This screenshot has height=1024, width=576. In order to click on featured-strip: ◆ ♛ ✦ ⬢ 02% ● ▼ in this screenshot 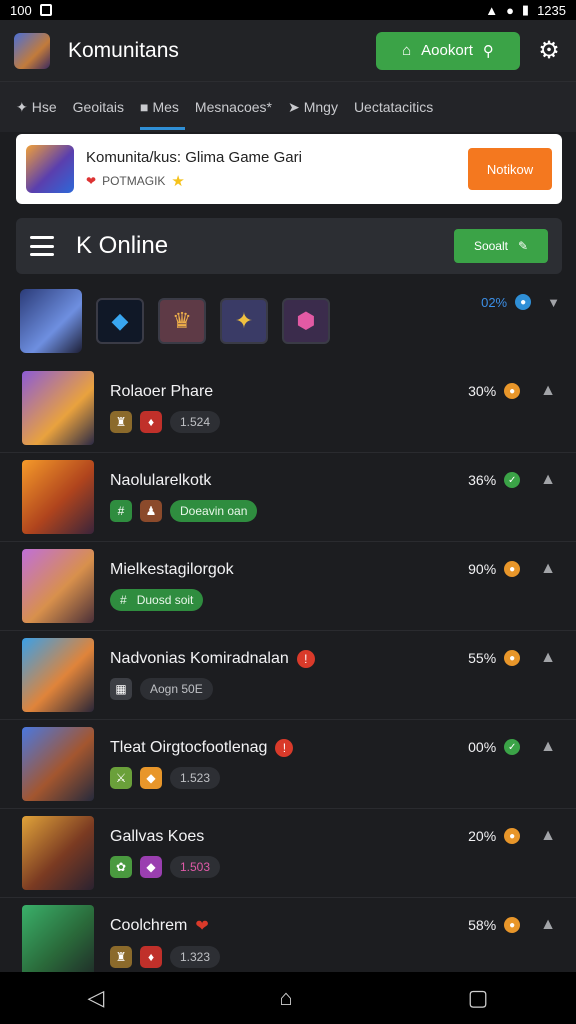, I will do `click(290, 321)`.